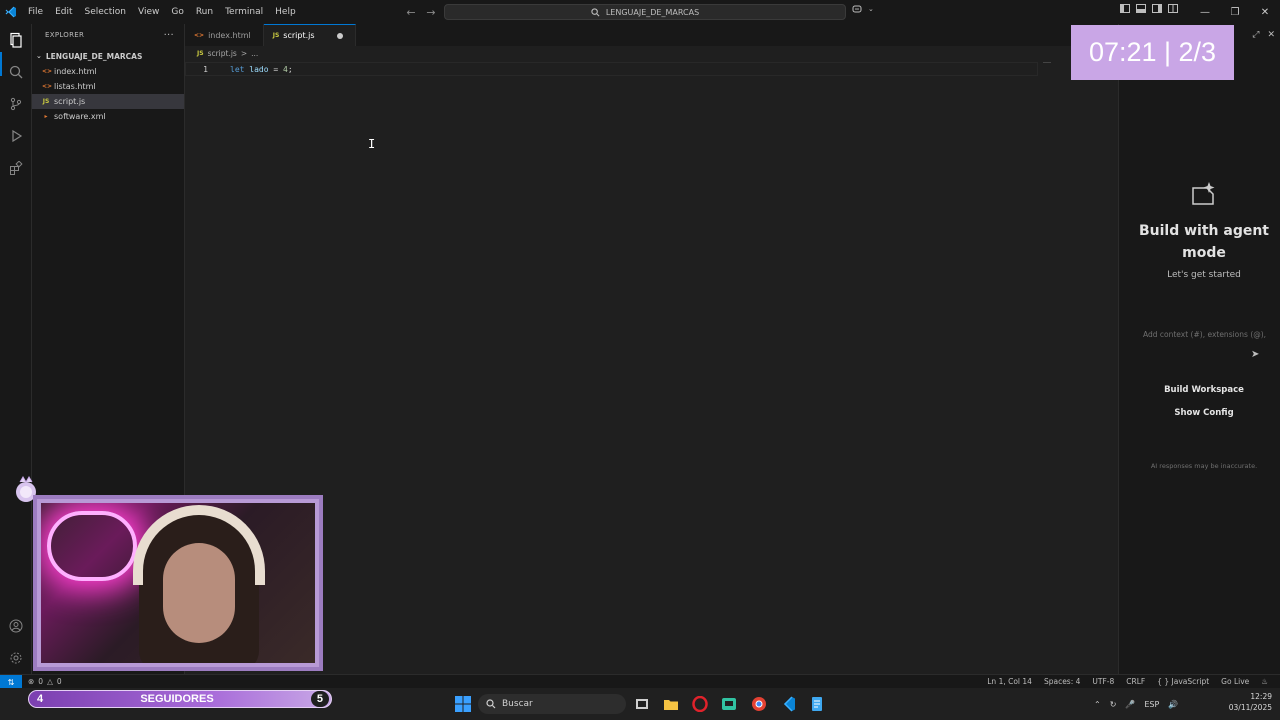  What do you see at coordinates (1261, 696) in the screenshot?
I see `clock-time: 12:29` at bounding box center [1261, 696].